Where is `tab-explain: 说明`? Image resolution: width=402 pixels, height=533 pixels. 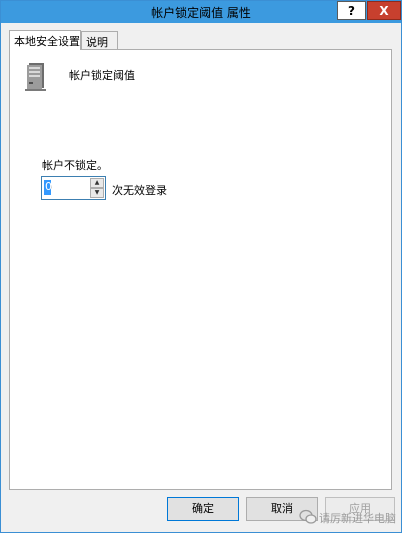
tab-explain: 说明 is located at coordinates (99, 40).